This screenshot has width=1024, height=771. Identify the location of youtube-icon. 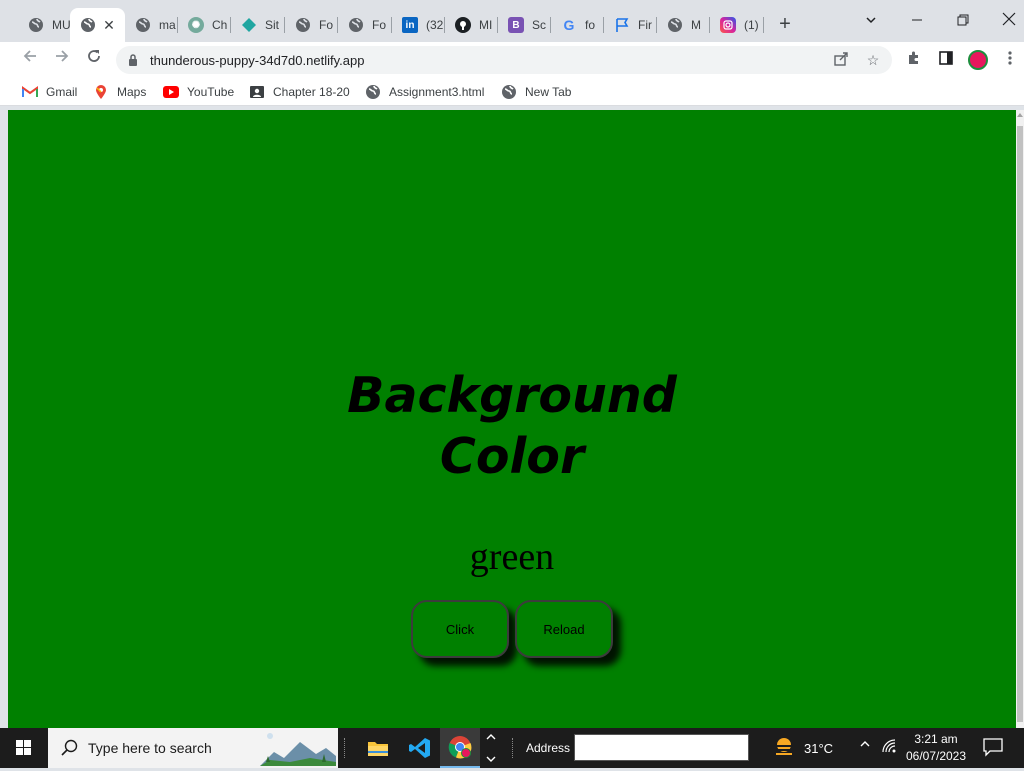
(171, 92).